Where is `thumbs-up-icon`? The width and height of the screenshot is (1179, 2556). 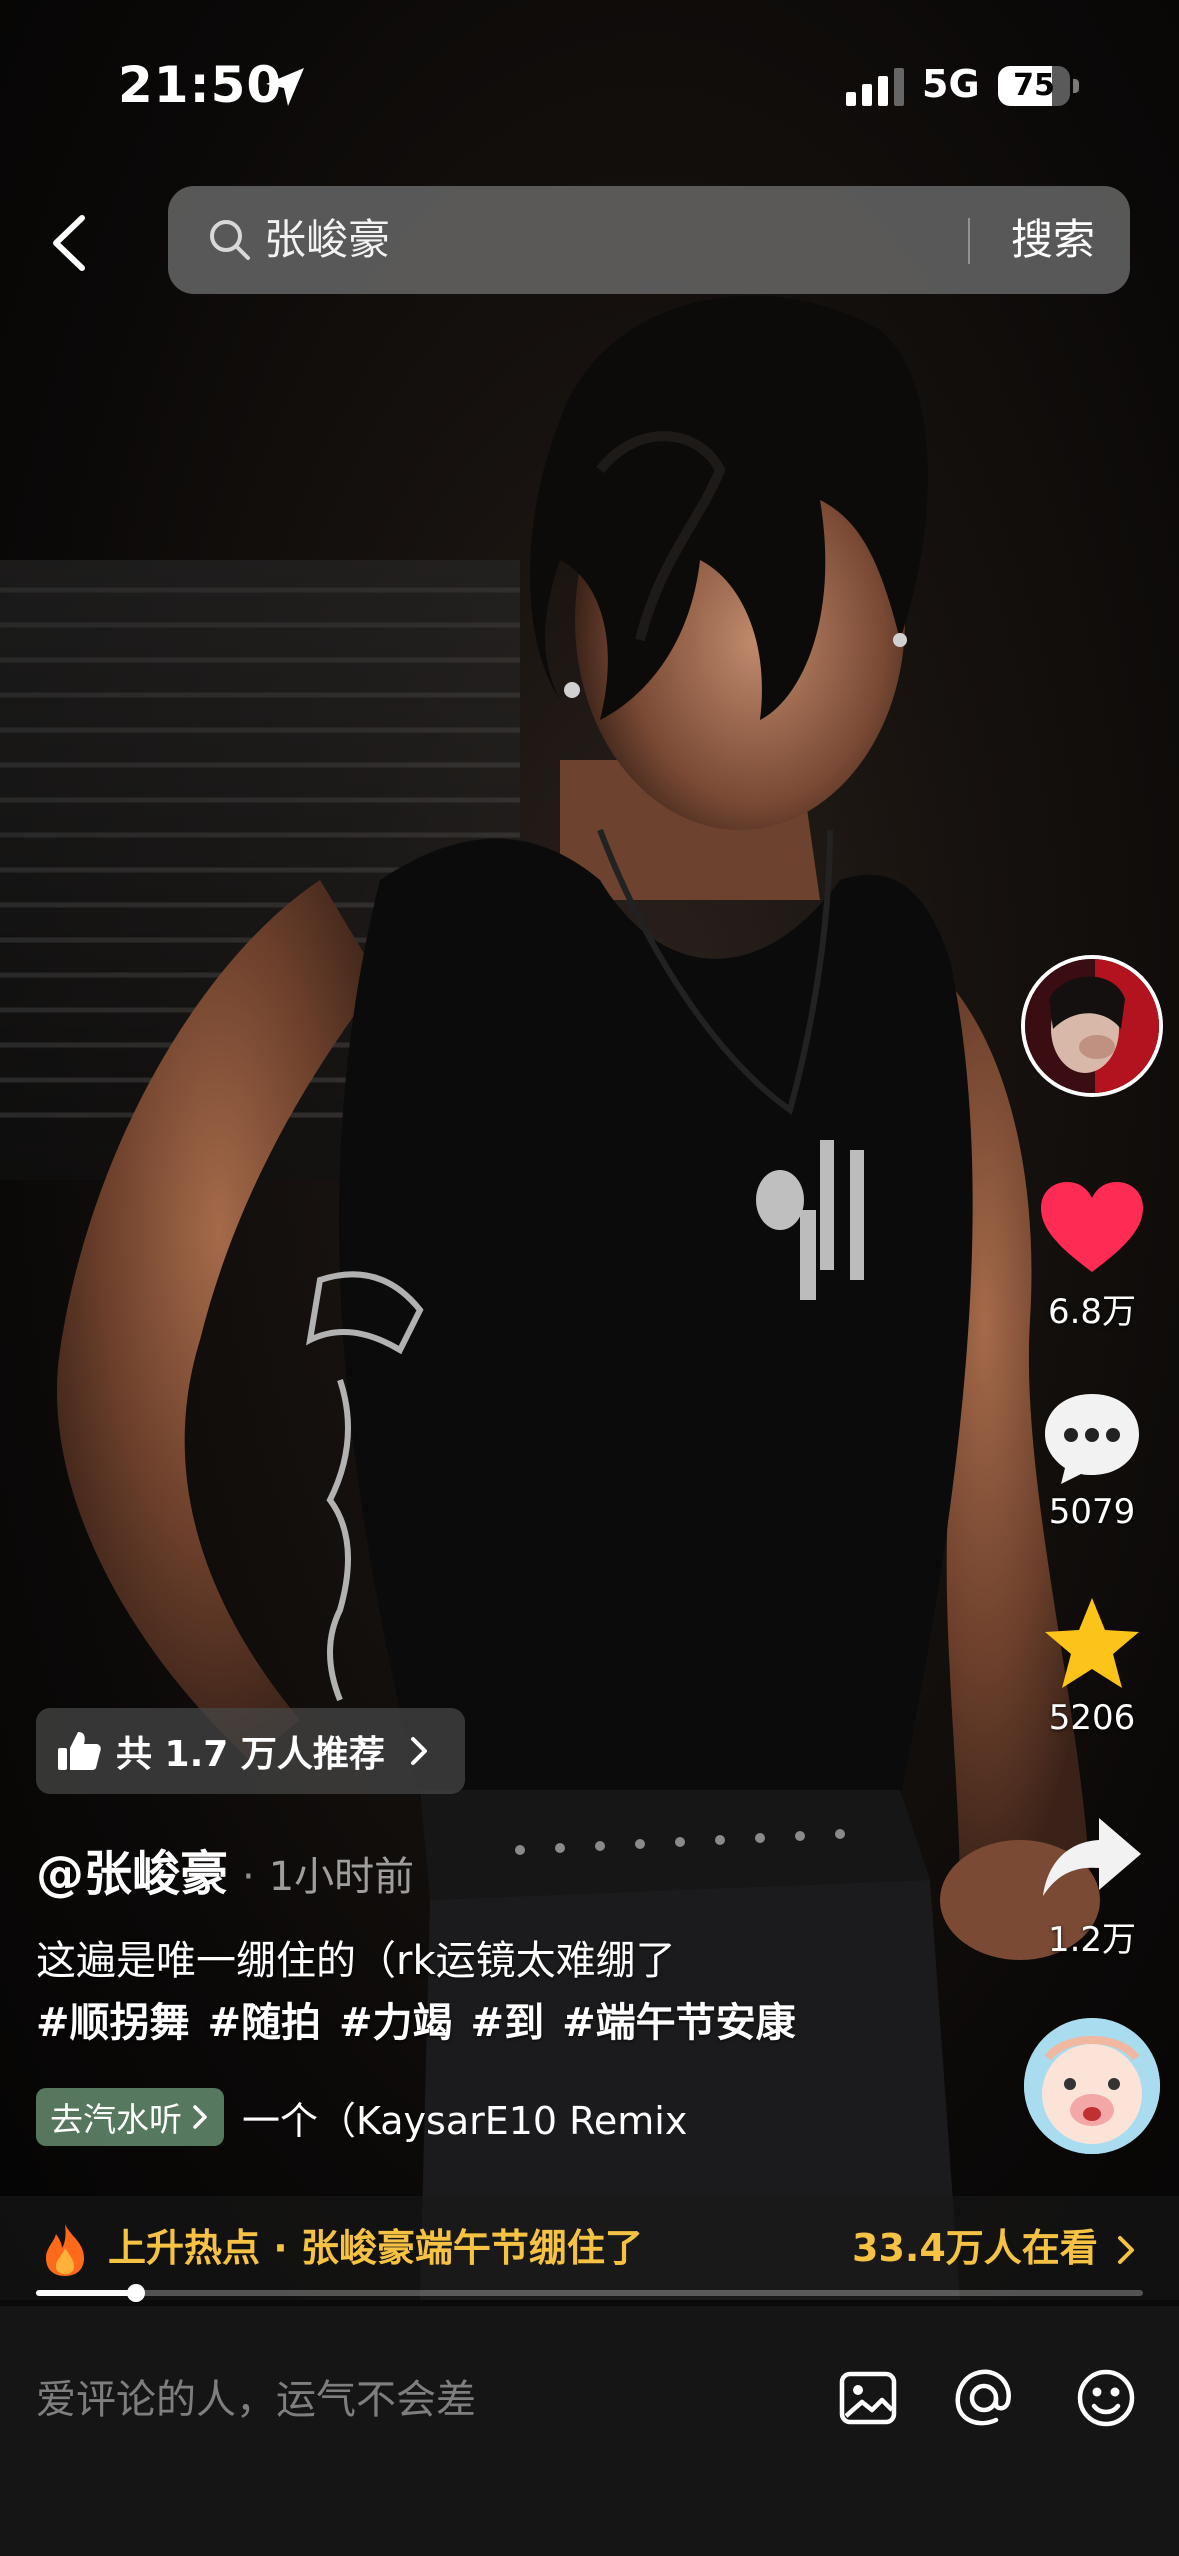 thumbs-up-icon is located at coordinates (79, 1751).